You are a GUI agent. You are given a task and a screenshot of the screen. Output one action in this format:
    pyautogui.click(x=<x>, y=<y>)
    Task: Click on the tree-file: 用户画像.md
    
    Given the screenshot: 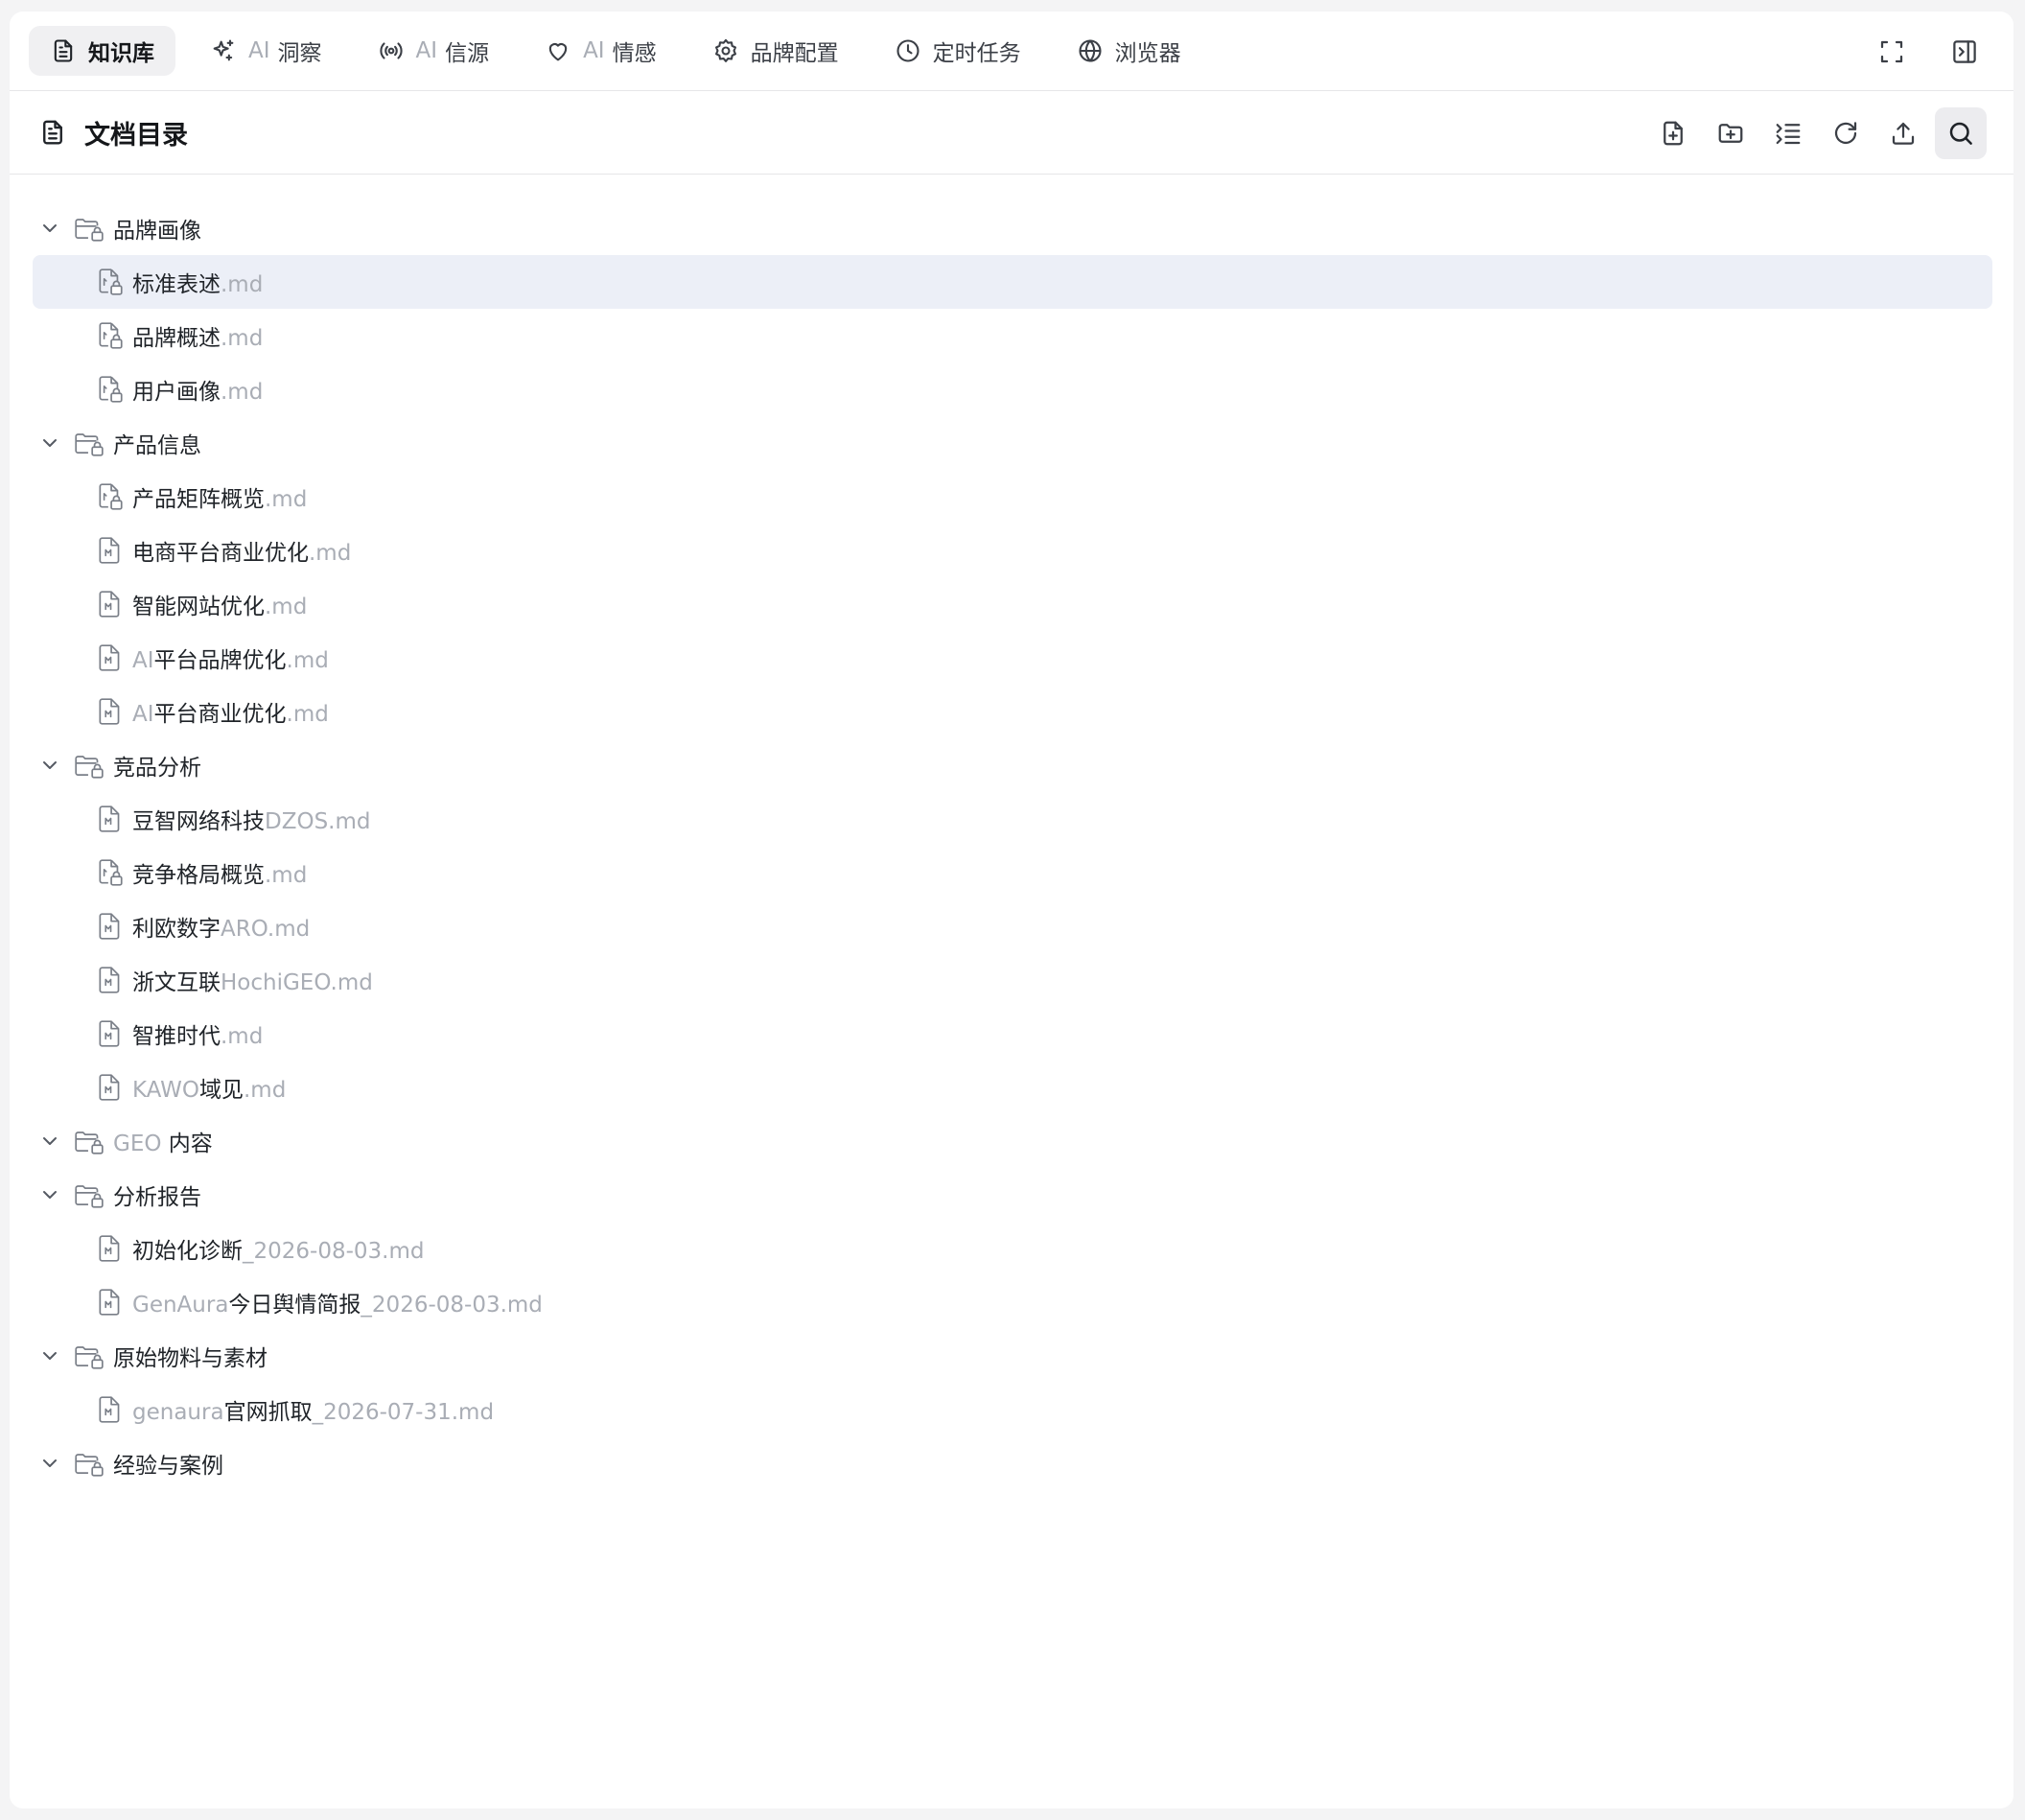 What is the action you would take?
    pyautogui.click(x=1011, y=389)
    